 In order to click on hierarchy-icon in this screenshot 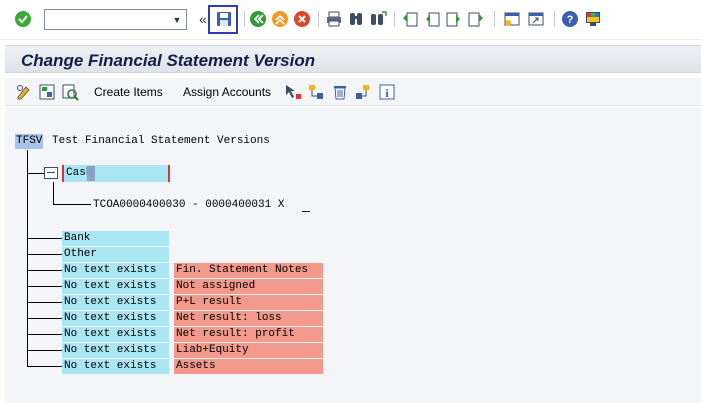, I will do `click(363, 92)`.